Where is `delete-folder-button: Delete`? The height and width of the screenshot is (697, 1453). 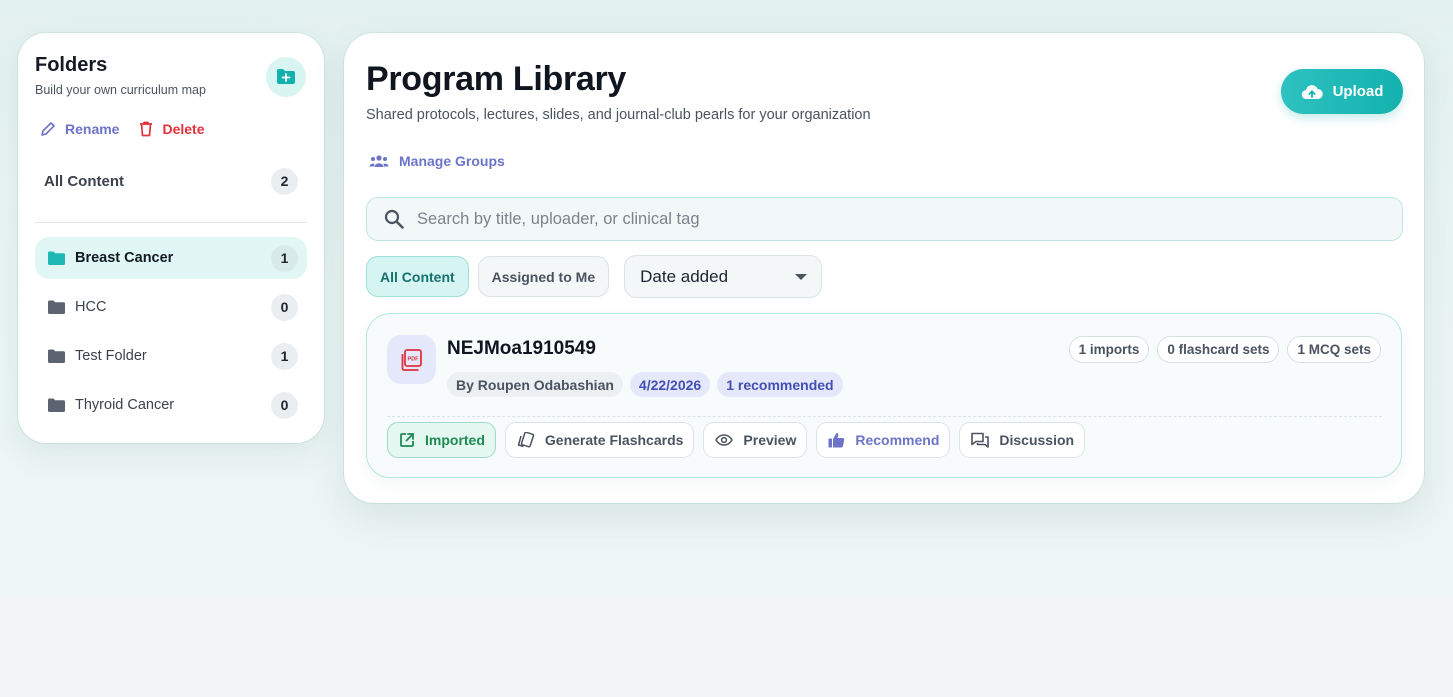 delete-folder-button: Delete is located at coordinates (172, 129).